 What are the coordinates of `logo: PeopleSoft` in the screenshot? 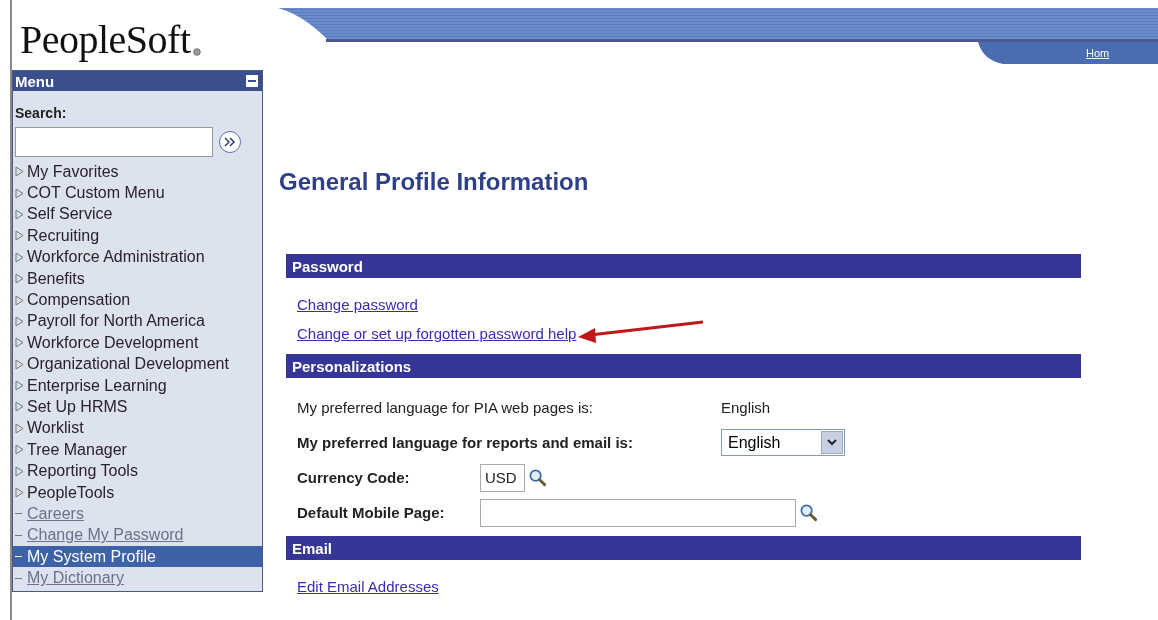 It's located at (105, 40).